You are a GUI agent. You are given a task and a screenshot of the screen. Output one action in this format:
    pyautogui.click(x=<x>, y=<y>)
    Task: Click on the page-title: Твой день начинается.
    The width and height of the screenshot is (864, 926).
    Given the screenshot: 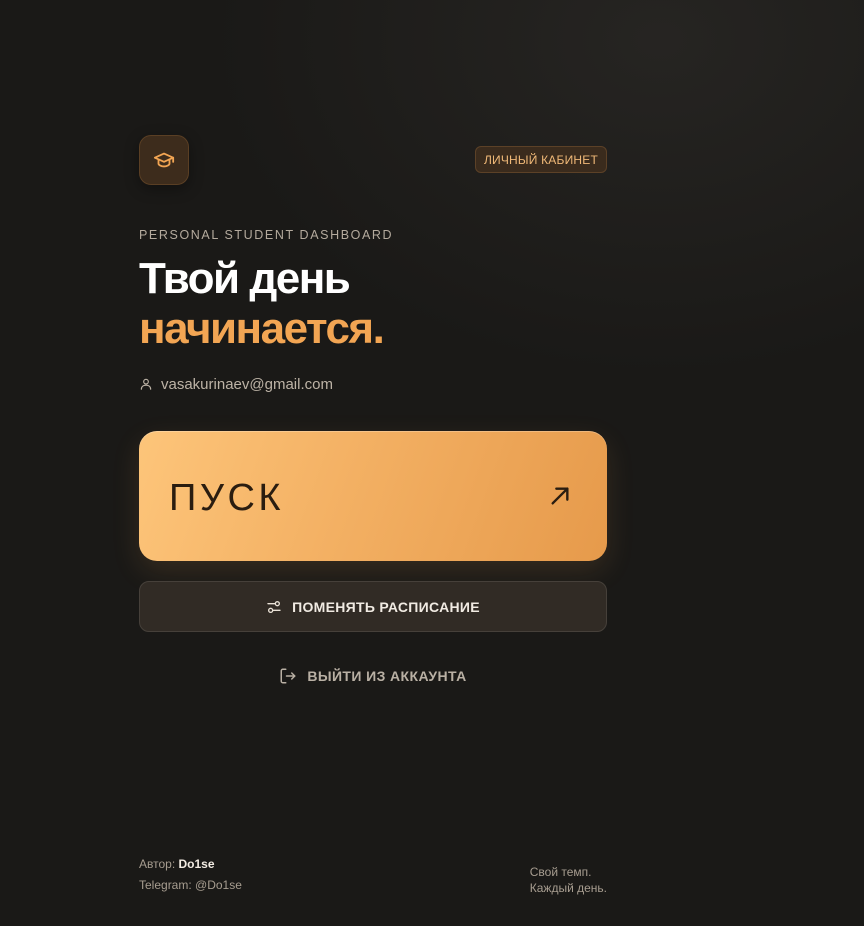 What is the action you would take?
    pyautogui.click(x=262, y=304)
    